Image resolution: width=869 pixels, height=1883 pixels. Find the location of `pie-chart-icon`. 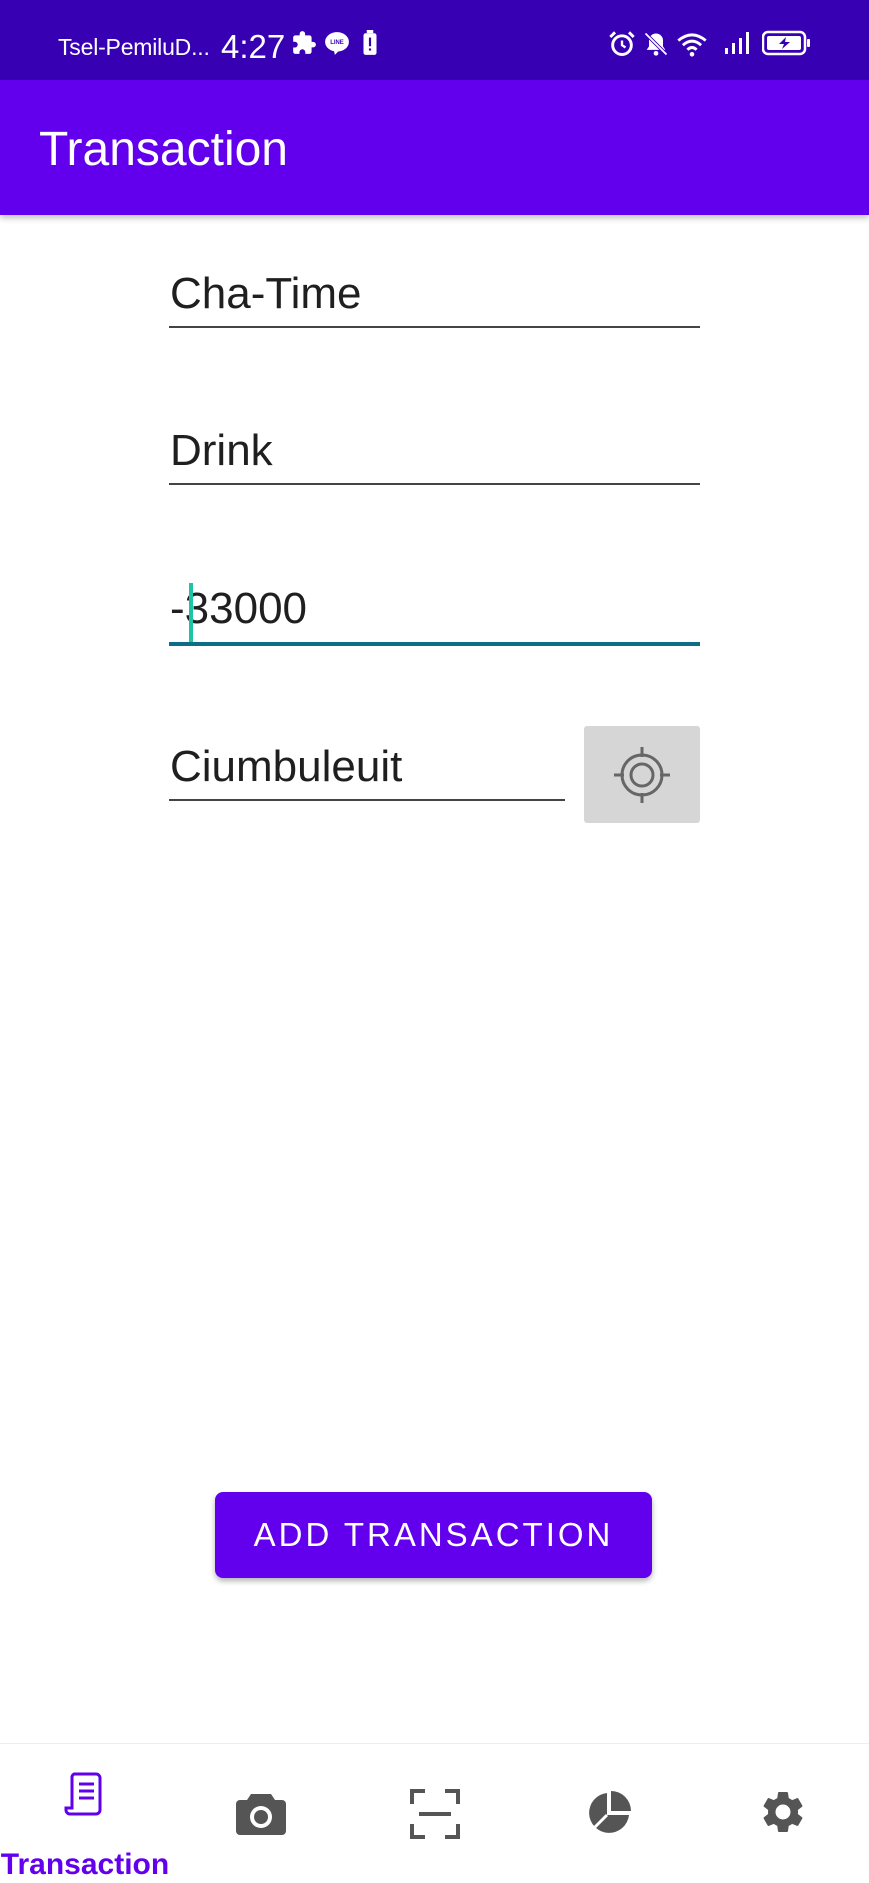

pie-chart-icon is located at coordinates (610, 1812).